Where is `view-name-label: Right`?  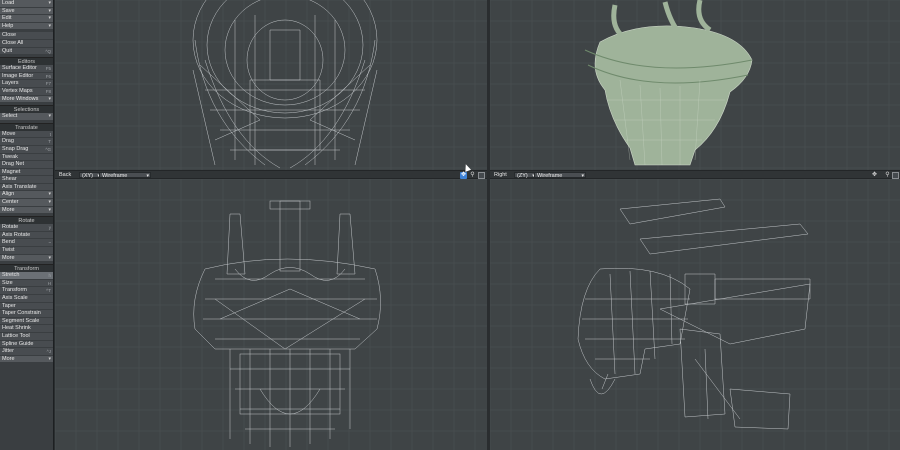 view-name-label: Right is located at coordinates (500, 175).